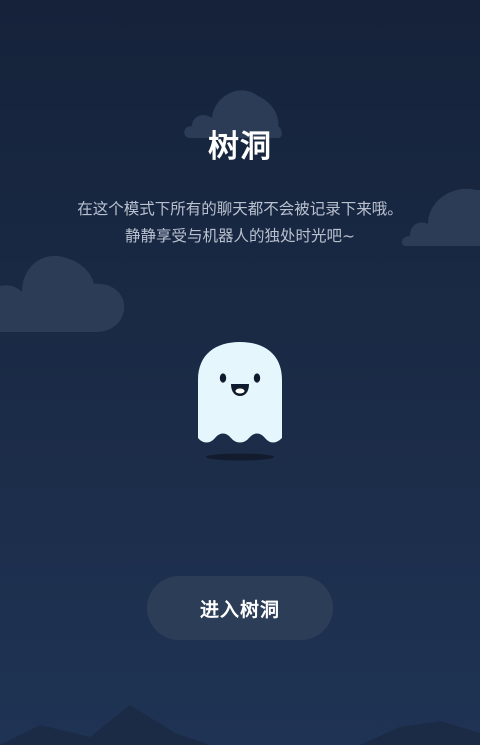  What do you see at coordinates (240, 236) in the screenshot?
I see `description-line-2: 静静享受与机器人的独处时光吧~` at bounding box center [240, 236].